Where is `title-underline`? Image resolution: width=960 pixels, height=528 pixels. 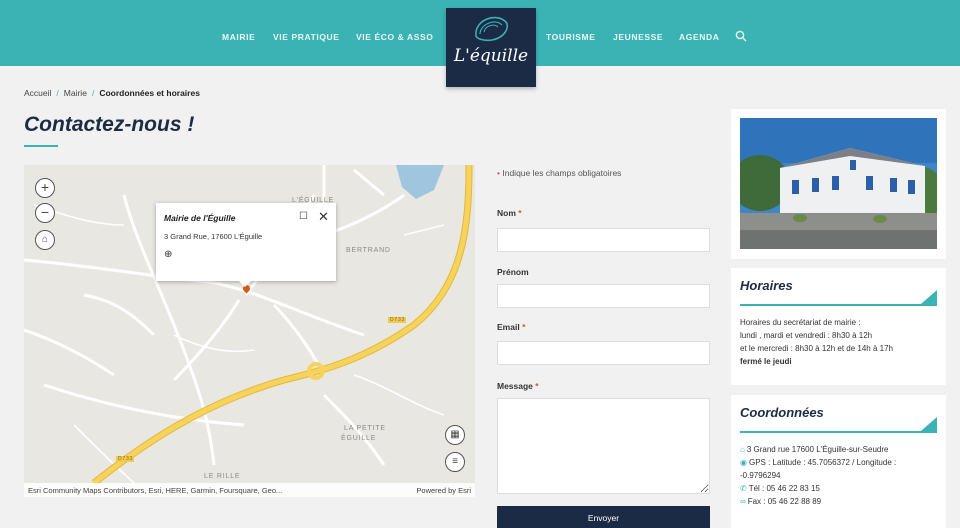
title-underline is located at coordinates (41, 146).